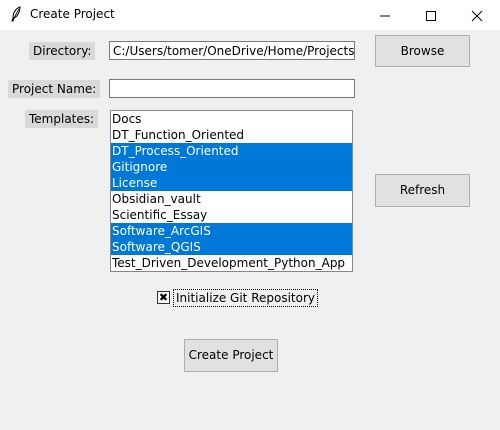 This screenshot has width=500, height=430. What do you see at coordinates (422, 190) in the screenshot?
I see `refresh-button: Refresh` at bounding box center [422, 190].